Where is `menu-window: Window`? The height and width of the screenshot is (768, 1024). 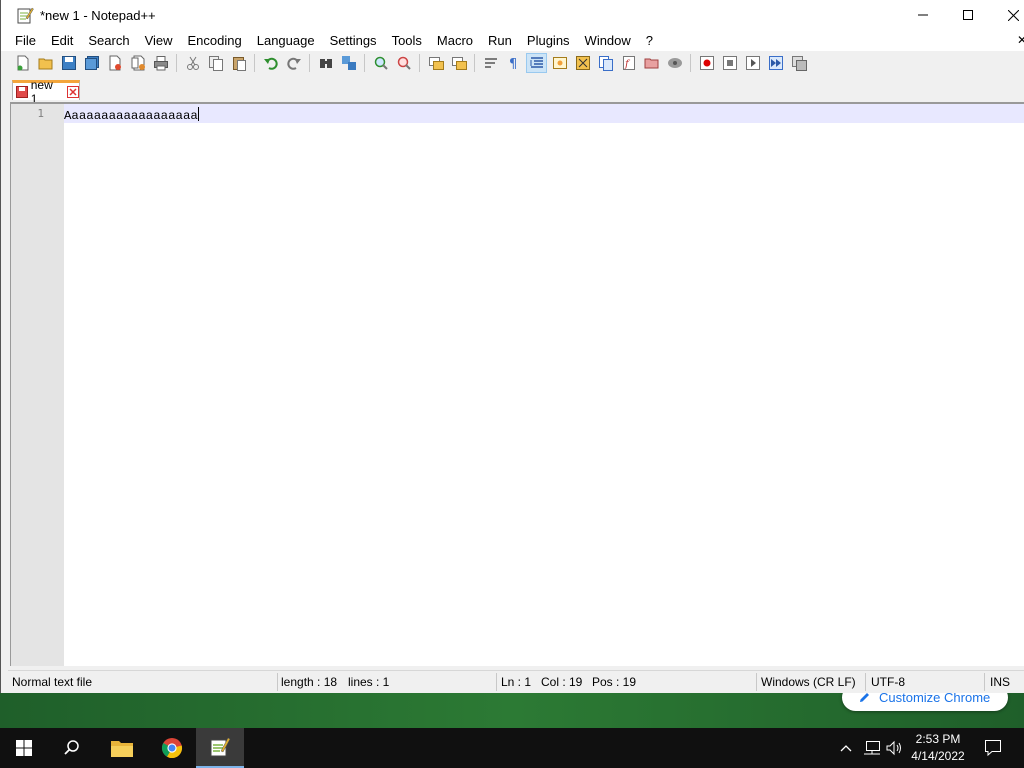
menu-window: Window is located at coordinates (606, 40).